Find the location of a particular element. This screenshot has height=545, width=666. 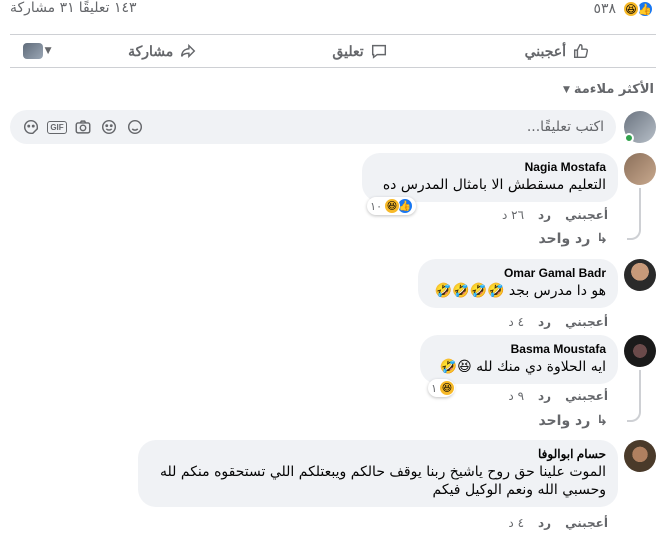

comment-author: Omar Gamal Badr is located at coordinates (518, 273).